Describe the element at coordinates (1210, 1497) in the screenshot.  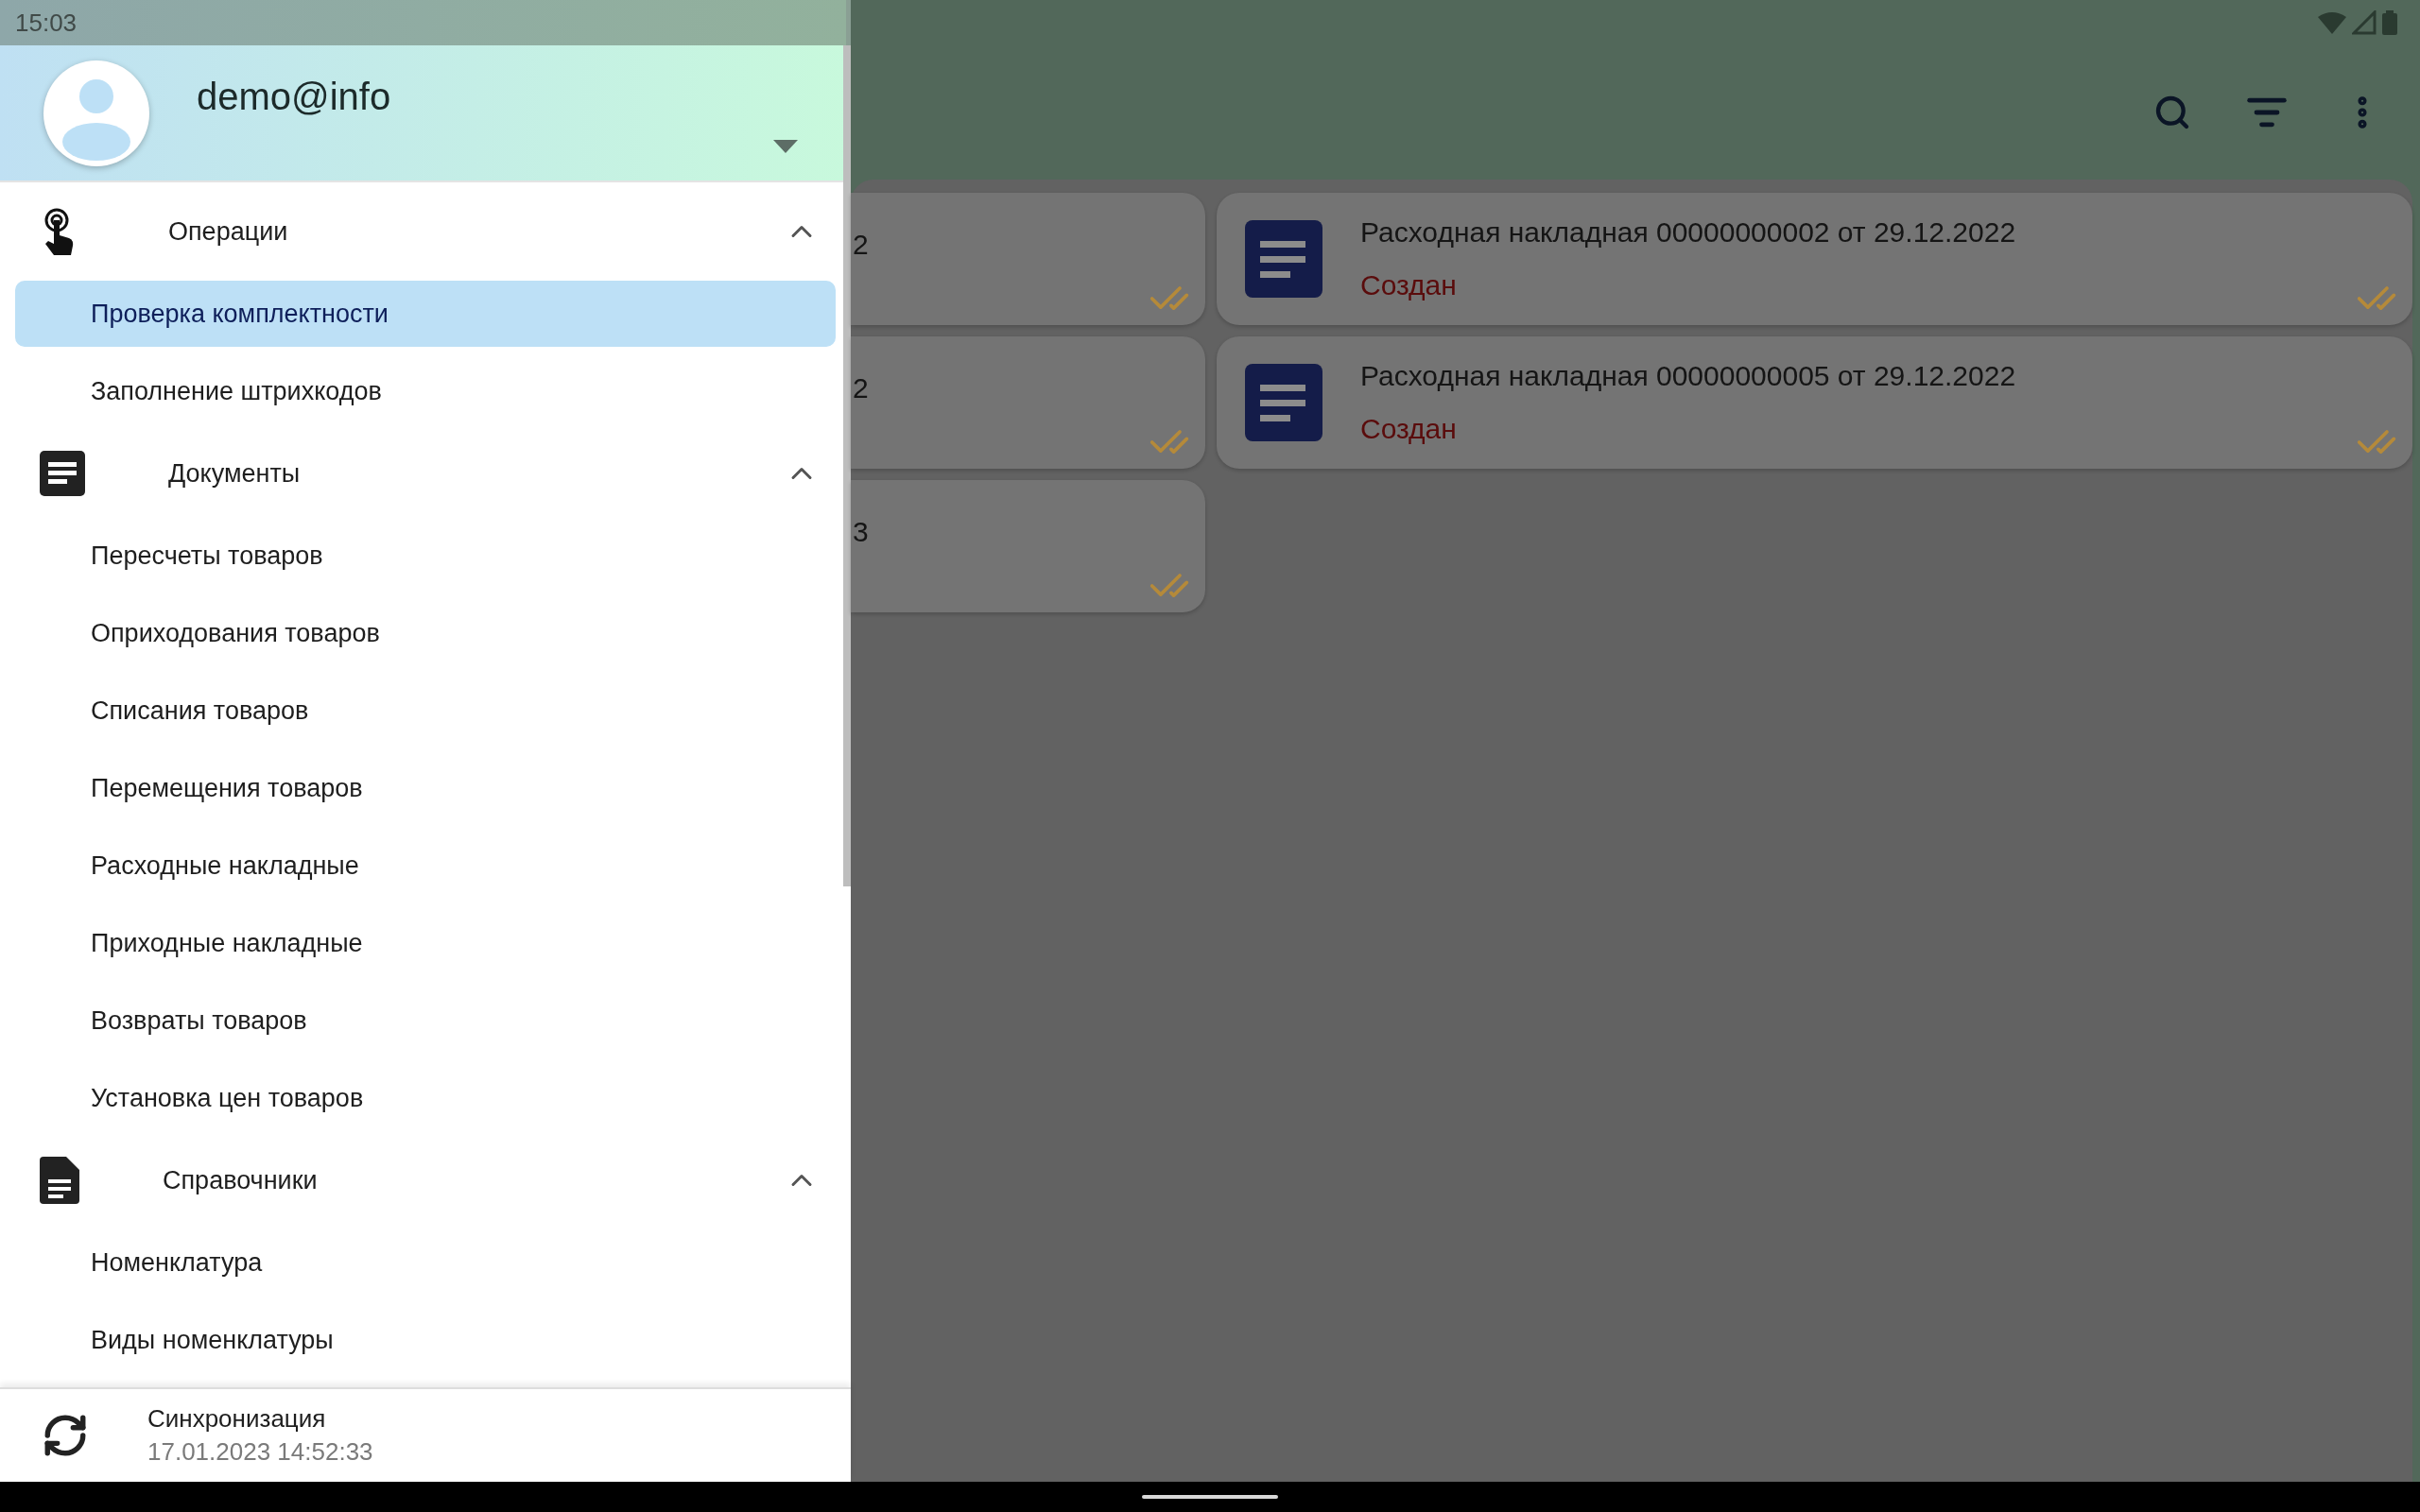
I see `home-handle` at that location.